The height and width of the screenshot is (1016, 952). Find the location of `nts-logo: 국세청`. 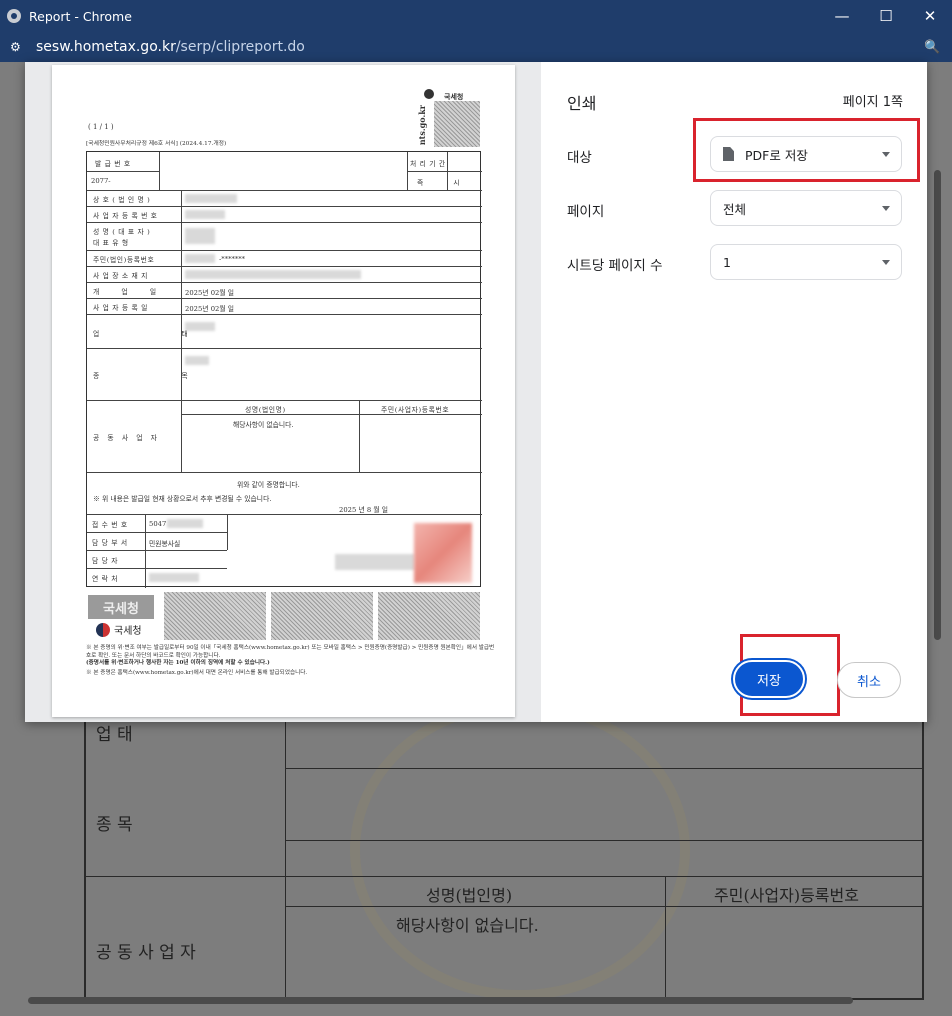

nts-logo: 국세청 is located at coordinates (119, 629).